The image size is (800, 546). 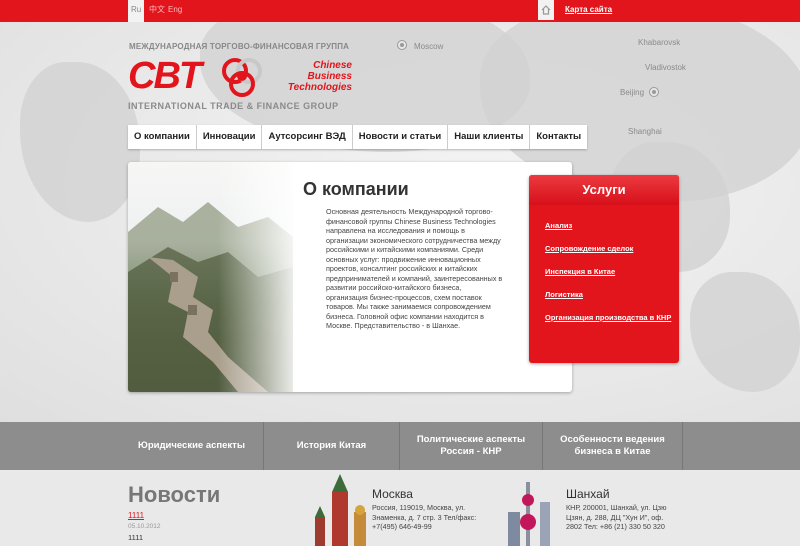 What do you see at coordinates (400, 11) in the screenshot?
I see `top-bar` at bounding box center [400, 11].